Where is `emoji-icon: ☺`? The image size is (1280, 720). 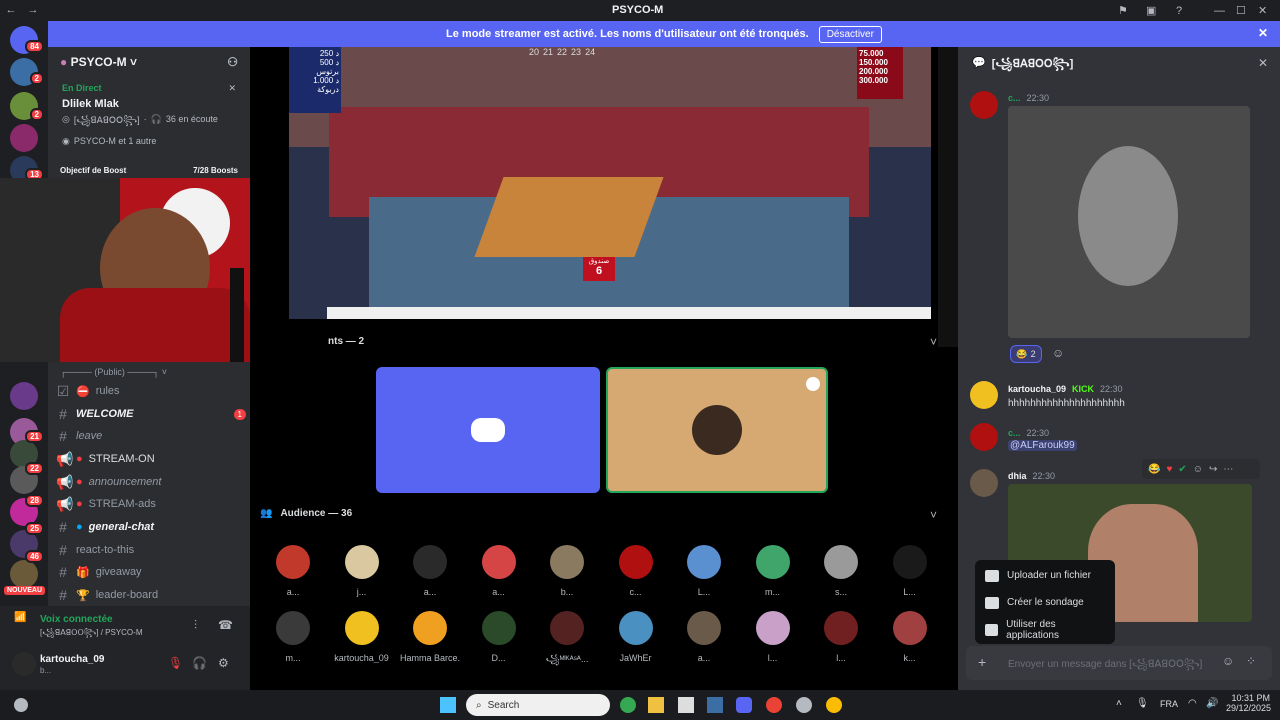
emoji-icon: ☺ is located at coordinates (1228, 661).